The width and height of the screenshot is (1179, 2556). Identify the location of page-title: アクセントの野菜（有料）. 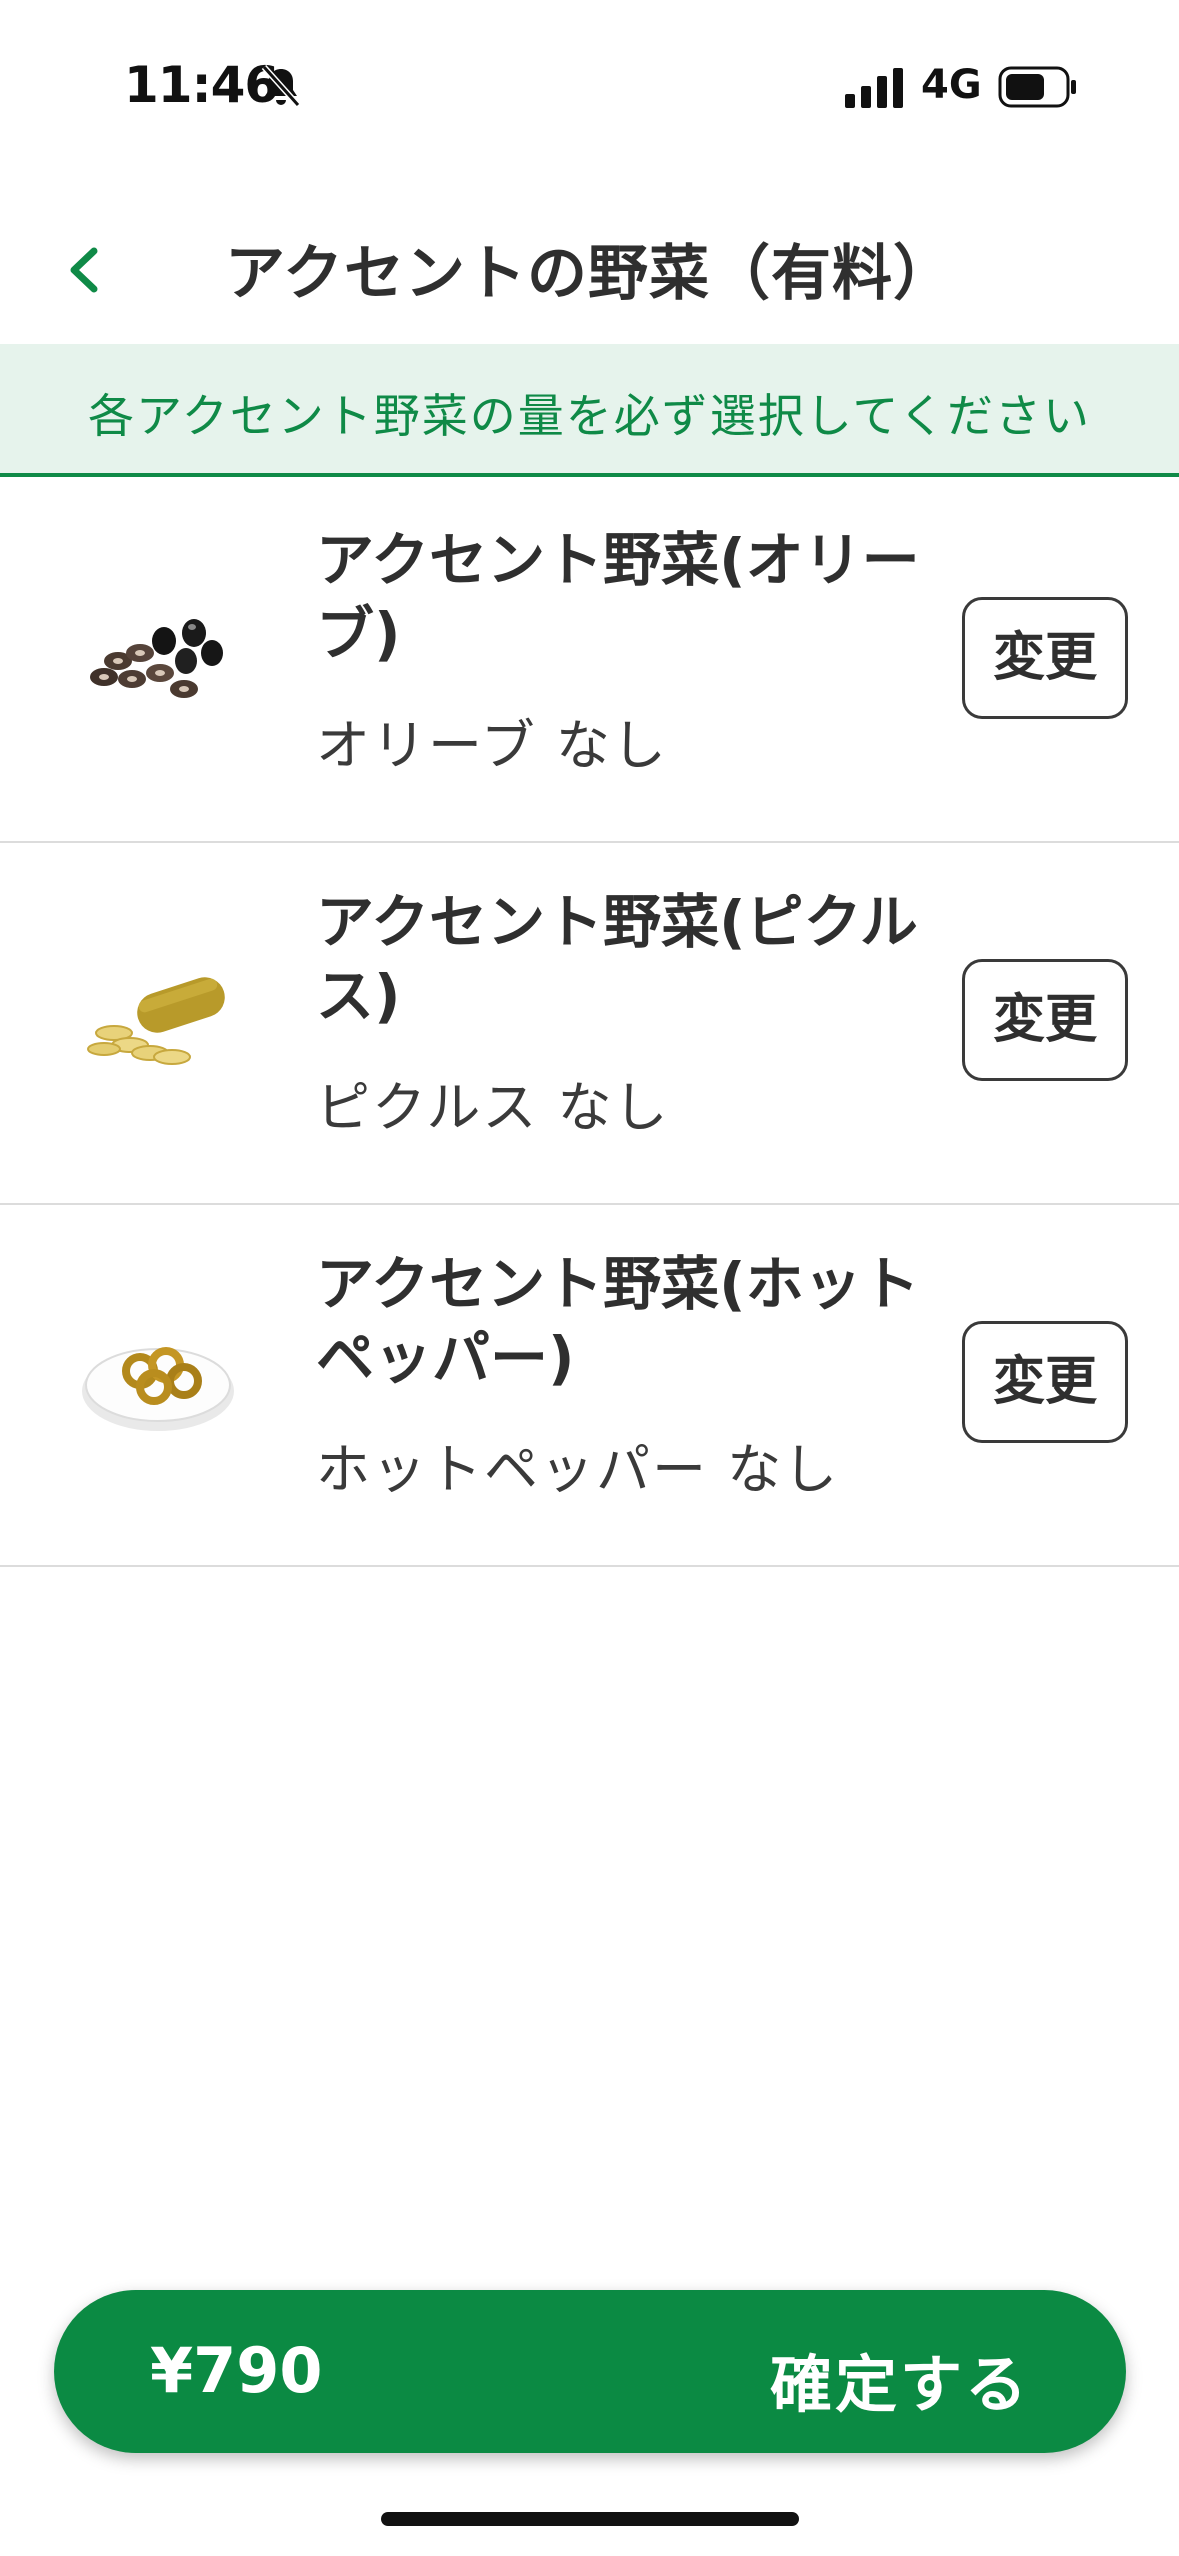
(589, 274).